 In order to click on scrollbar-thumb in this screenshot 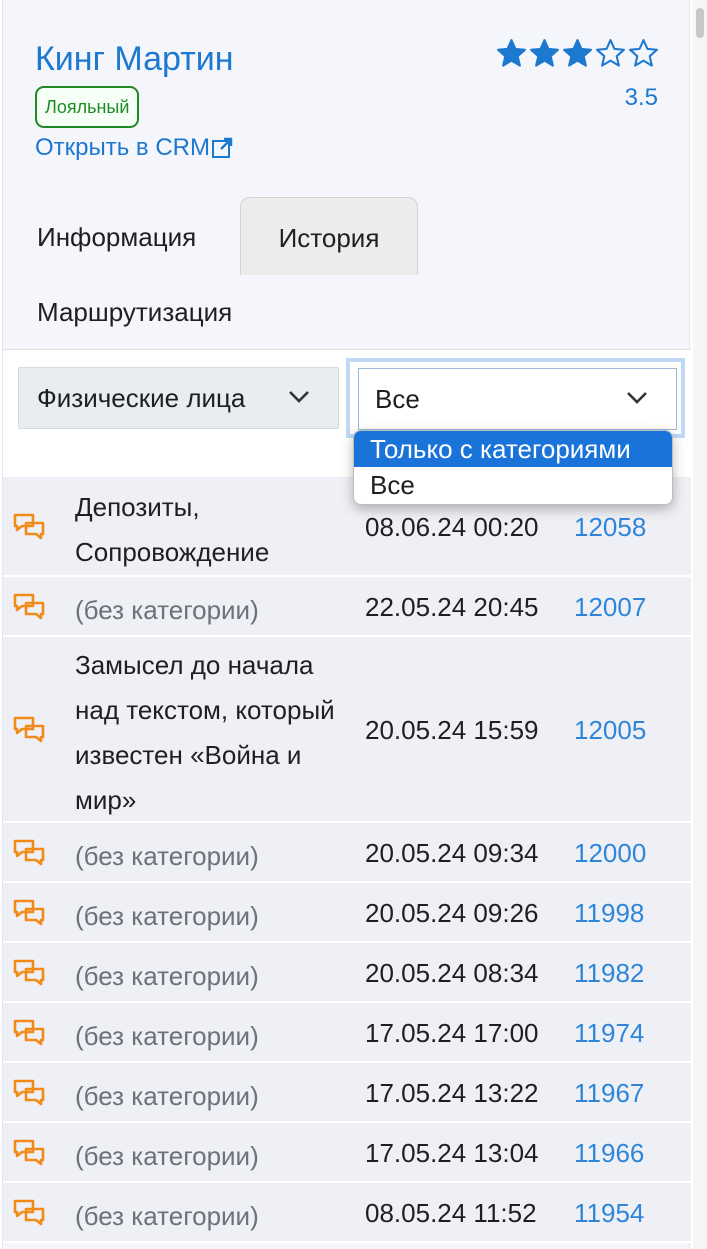, I will do `click(700, 23)`.